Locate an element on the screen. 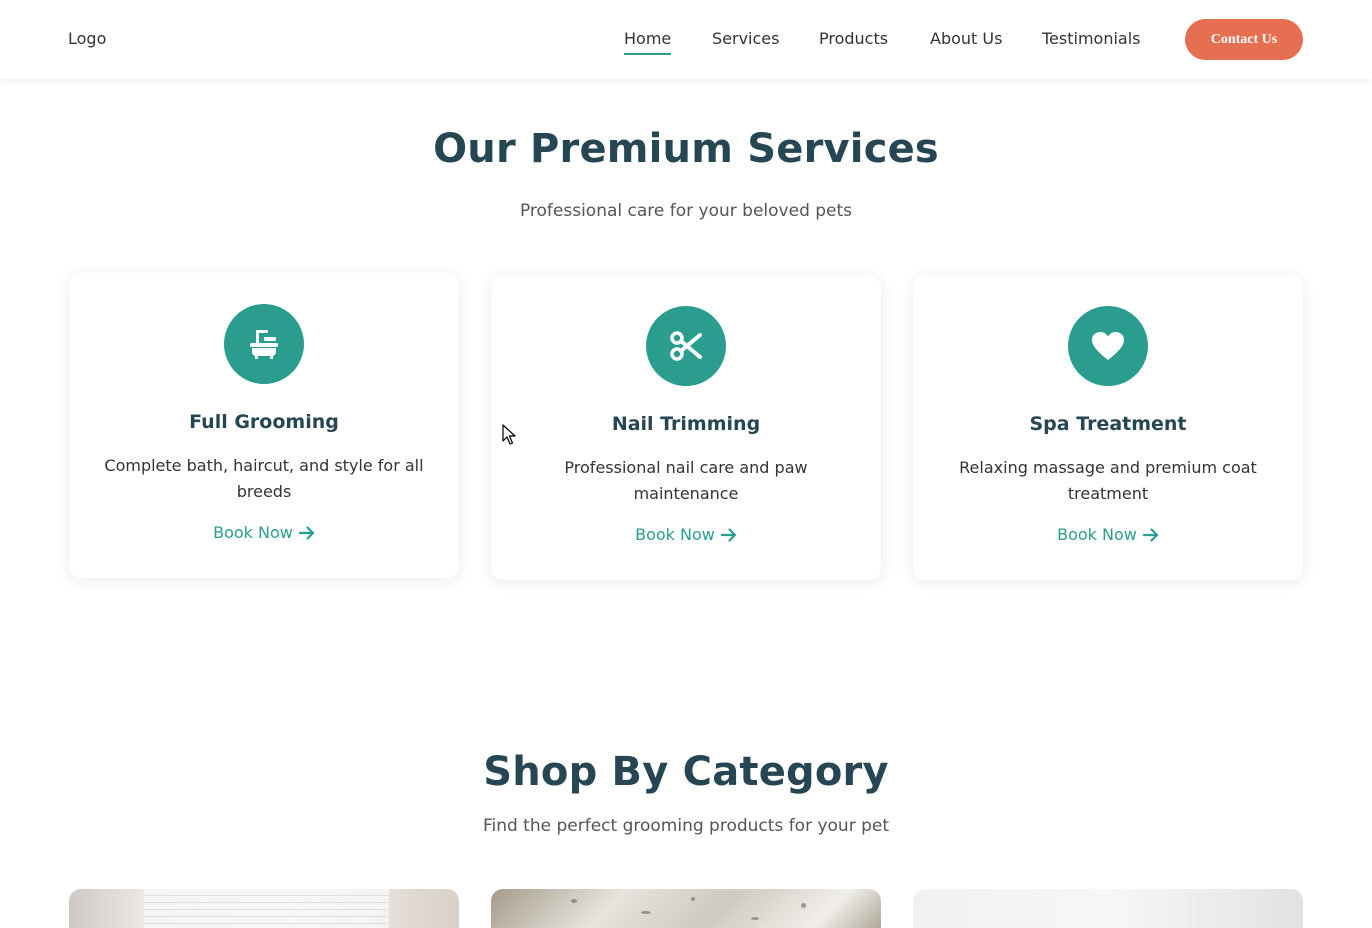  services-subtitle: Professional care for your beloved pets is located at coordinates (686, 211).